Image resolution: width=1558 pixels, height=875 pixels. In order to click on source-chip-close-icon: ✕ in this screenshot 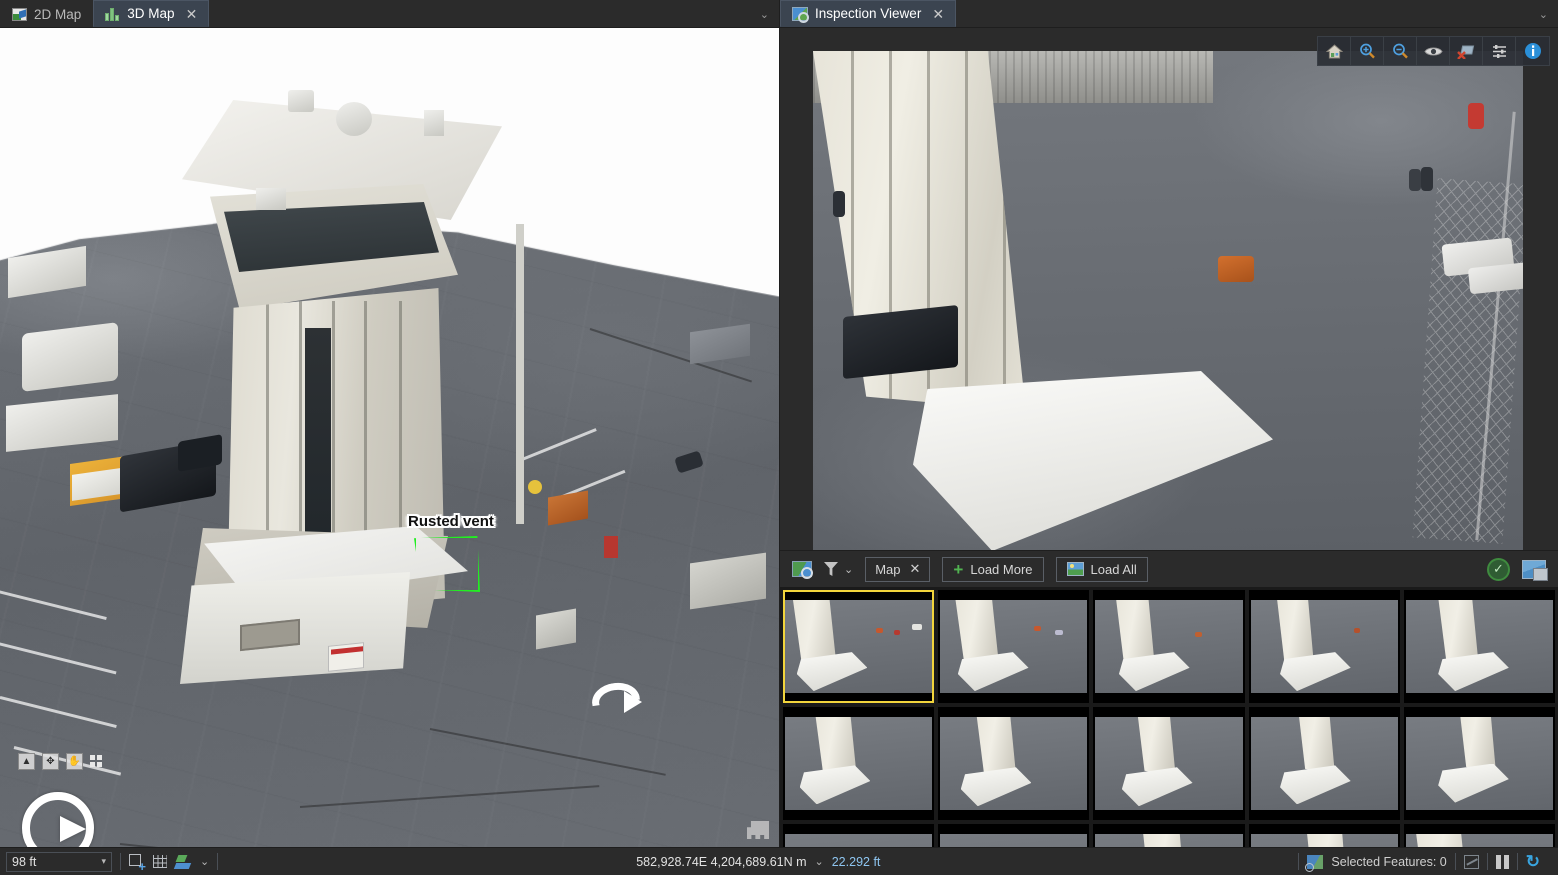, I will do `click(915, 569)`.